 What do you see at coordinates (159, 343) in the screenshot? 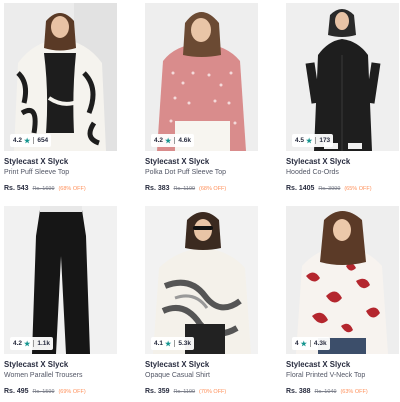
I see `rating-value: 4.1` at bounding box center [159, 343].